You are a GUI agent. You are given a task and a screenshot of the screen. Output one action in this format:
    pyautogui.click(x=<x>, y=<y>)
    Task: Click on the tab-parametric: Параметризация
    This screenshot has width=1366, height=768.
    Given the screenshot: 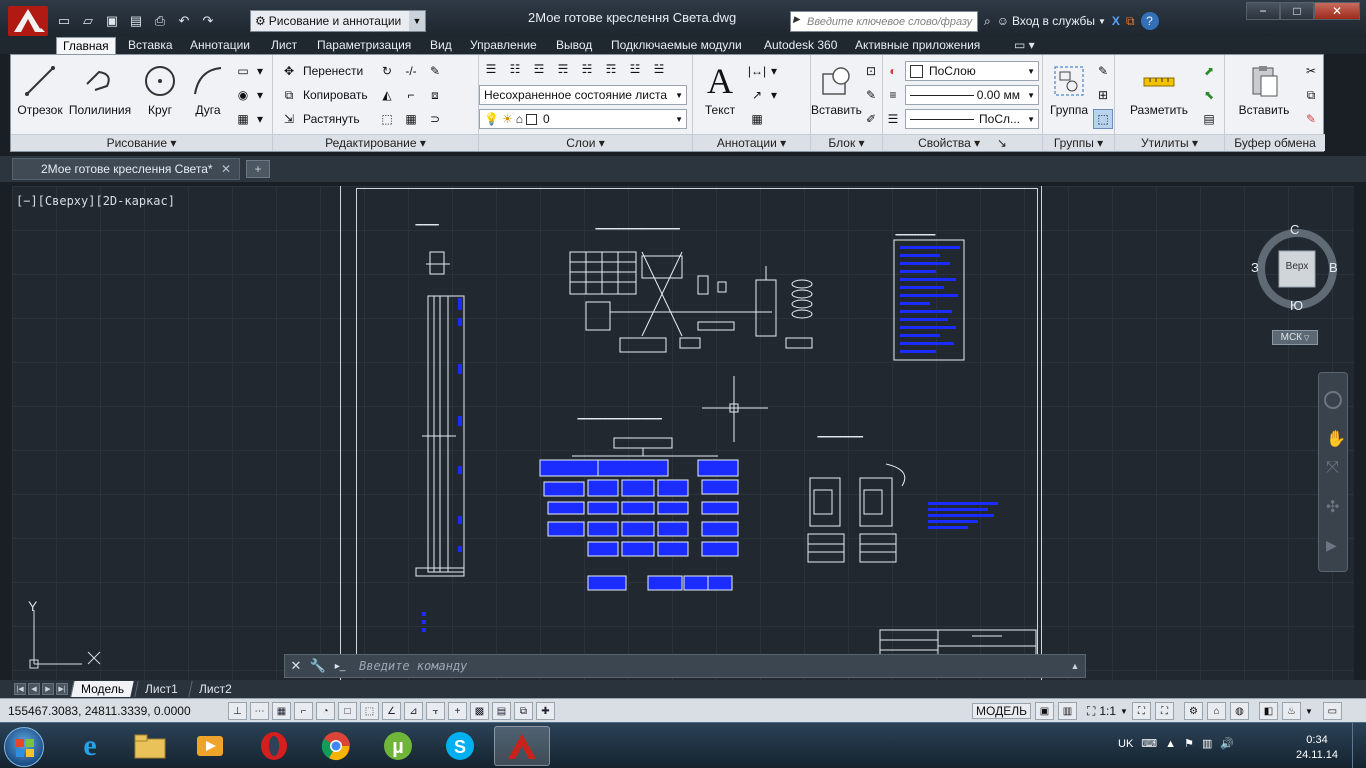 What is the action you would take?
    pyautogui.click(x=364, y=45)
    